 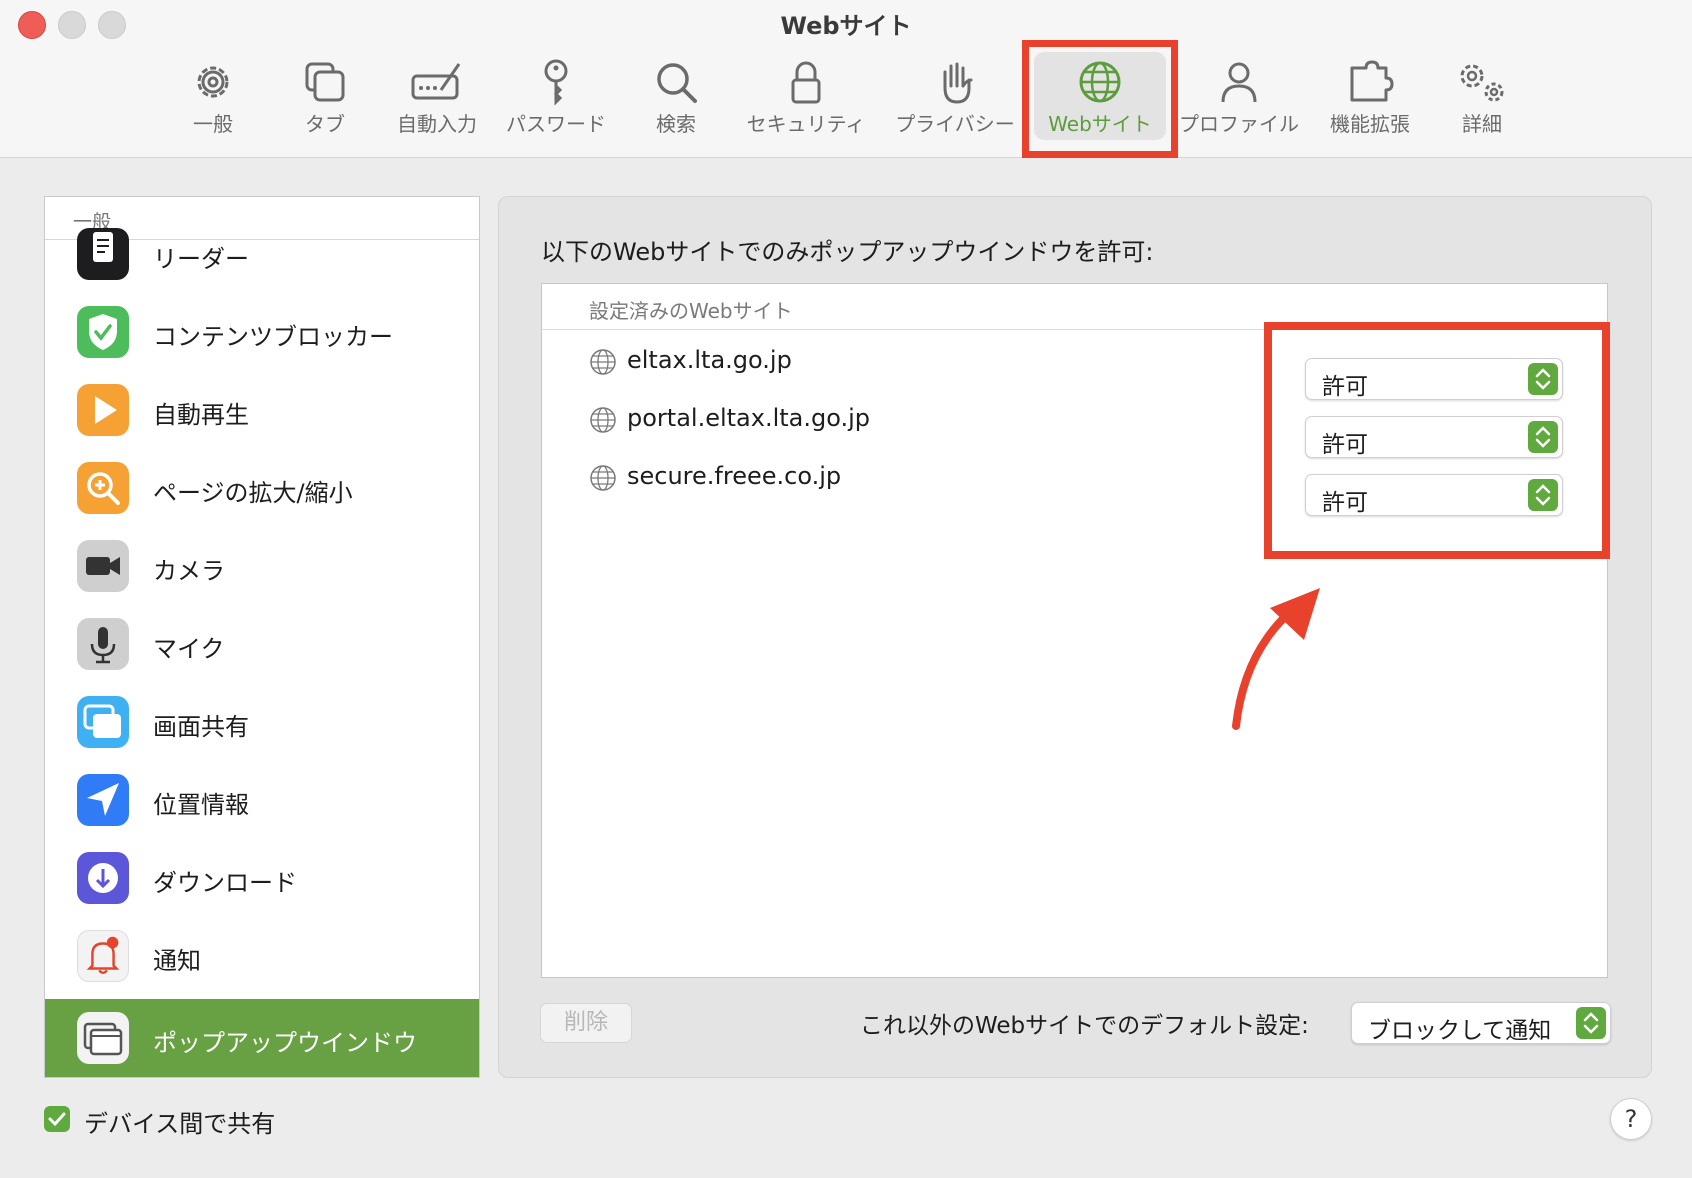 I want to click on key-icon, so click(x=556, y=82).